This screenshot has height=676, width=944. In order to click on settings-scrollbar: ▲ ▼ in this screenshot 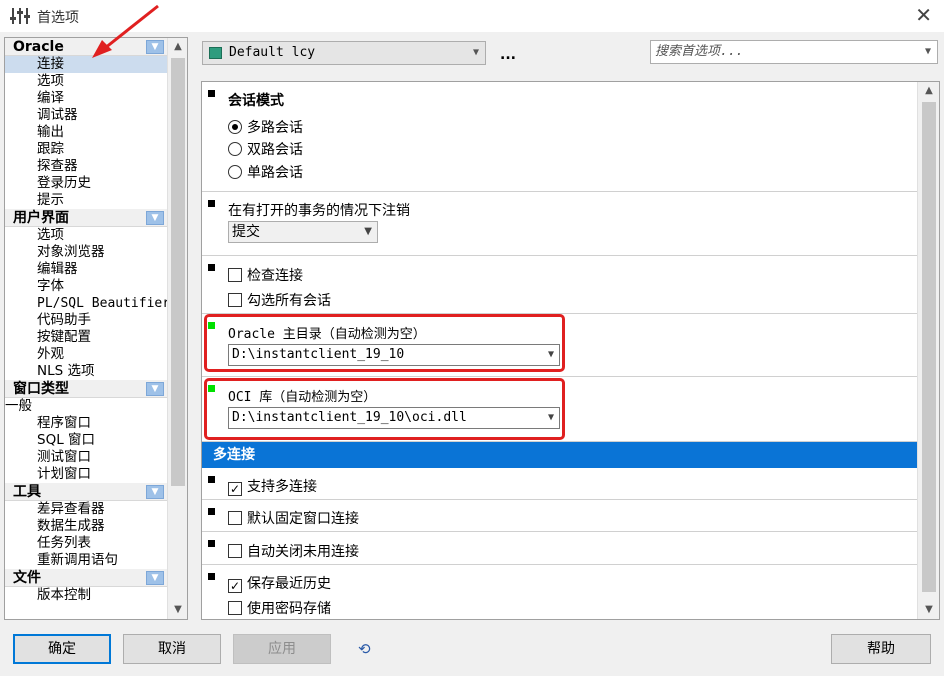, I will do `click(928, 350)`.